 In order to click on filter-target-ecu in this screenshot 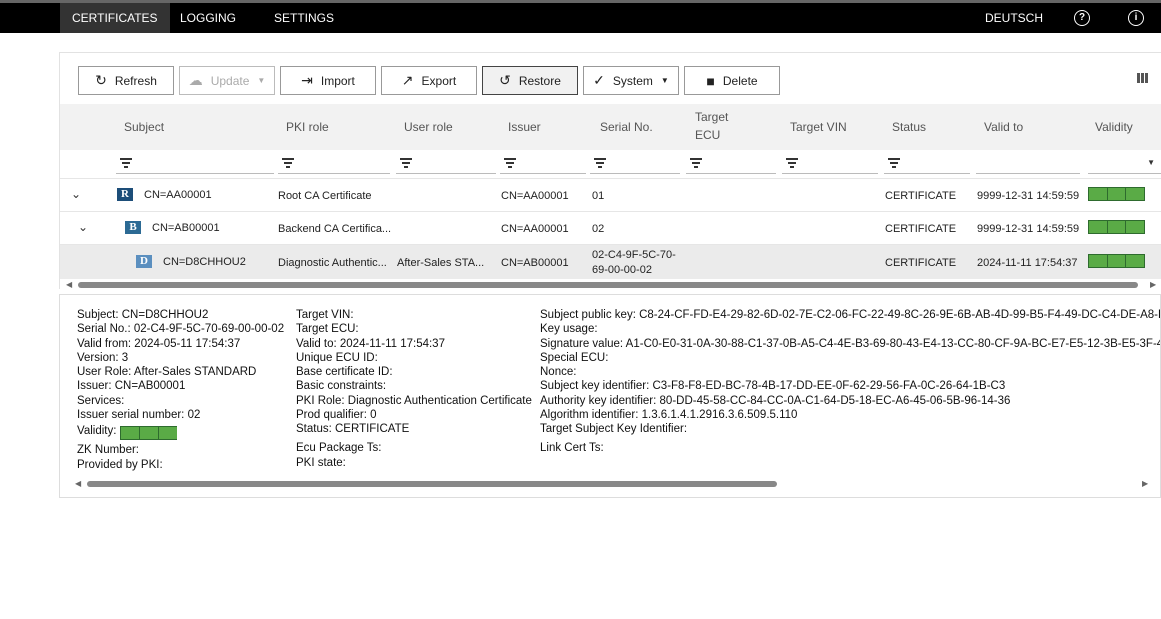, I will do `click(731, 164)`.